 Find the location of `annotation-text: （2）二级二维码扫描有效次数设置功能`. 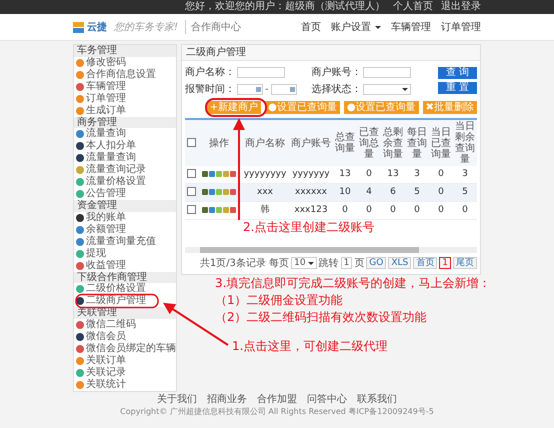

annotation-text: （2）二级二维码扫描有效次数设置功能 is located at coordinates (321, 317).